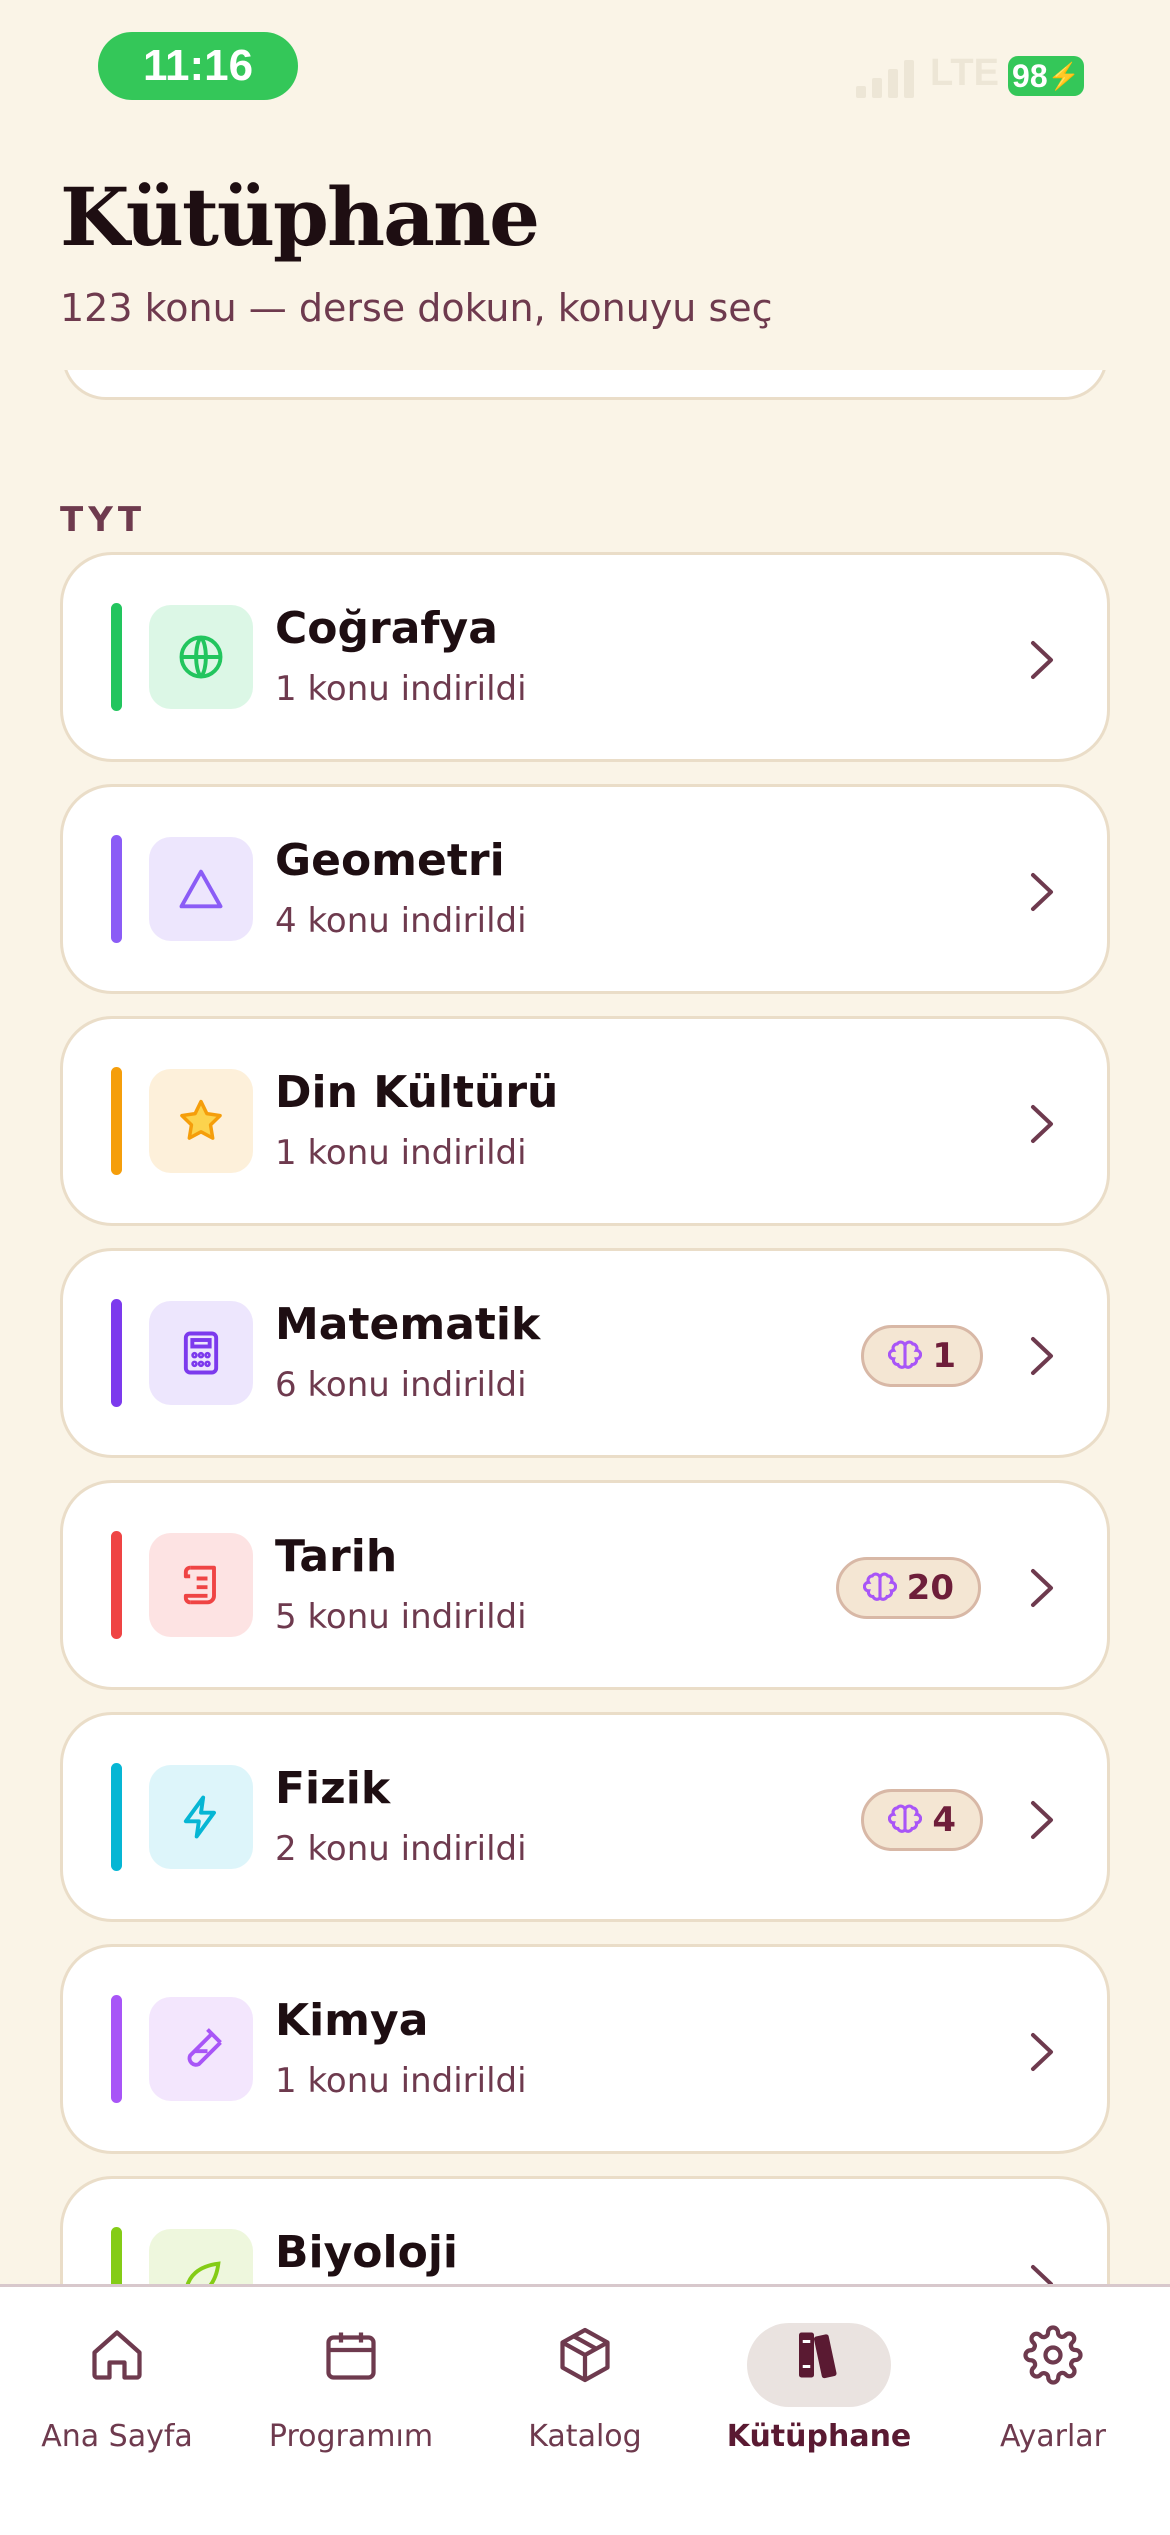  I want to click on nav-label: Katalog, so click(585, 2436).